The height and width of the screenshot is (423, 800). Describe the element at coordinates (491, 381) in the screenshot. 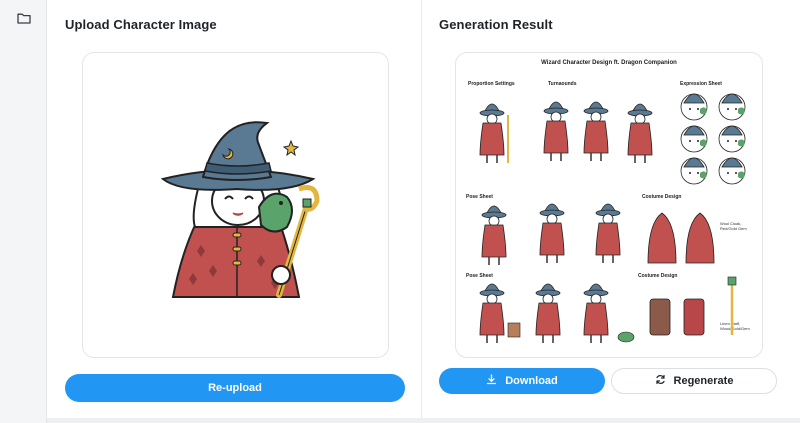

I see `download-icon` at that location.